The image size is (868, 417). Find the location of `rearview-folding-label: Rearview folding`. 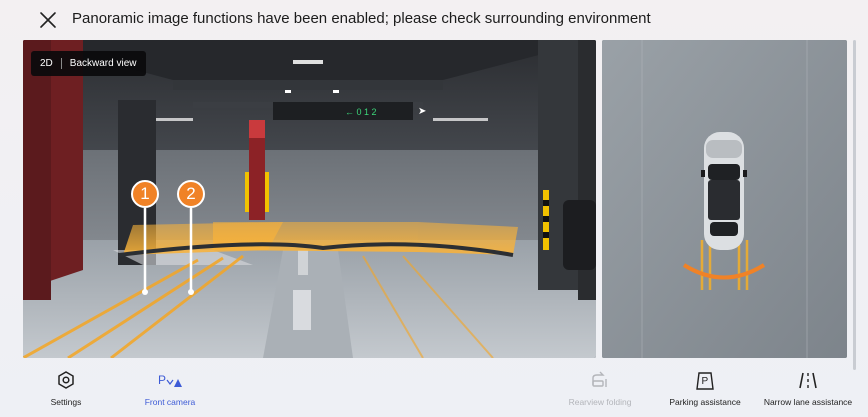

rearview-folding-label: Rearview folding is located at coordinates (600, 402).